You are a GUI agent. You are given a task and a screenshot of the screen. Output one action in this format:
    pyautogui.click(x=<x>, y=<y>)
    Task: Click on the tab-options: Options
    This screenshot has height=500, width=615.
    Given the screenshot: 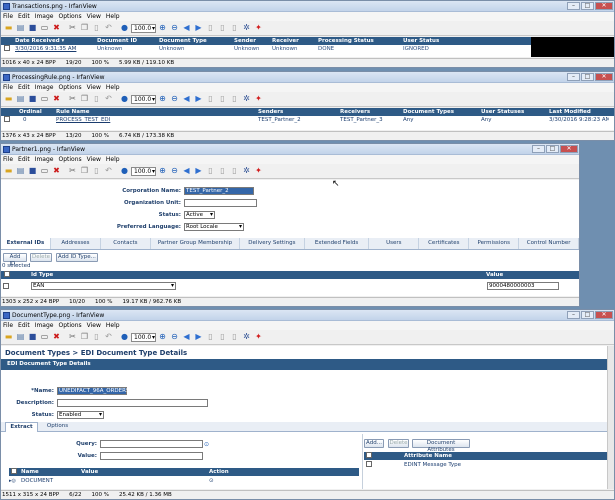 What is the action you would take?
    pyautogui.click(x=57, y=427)
    